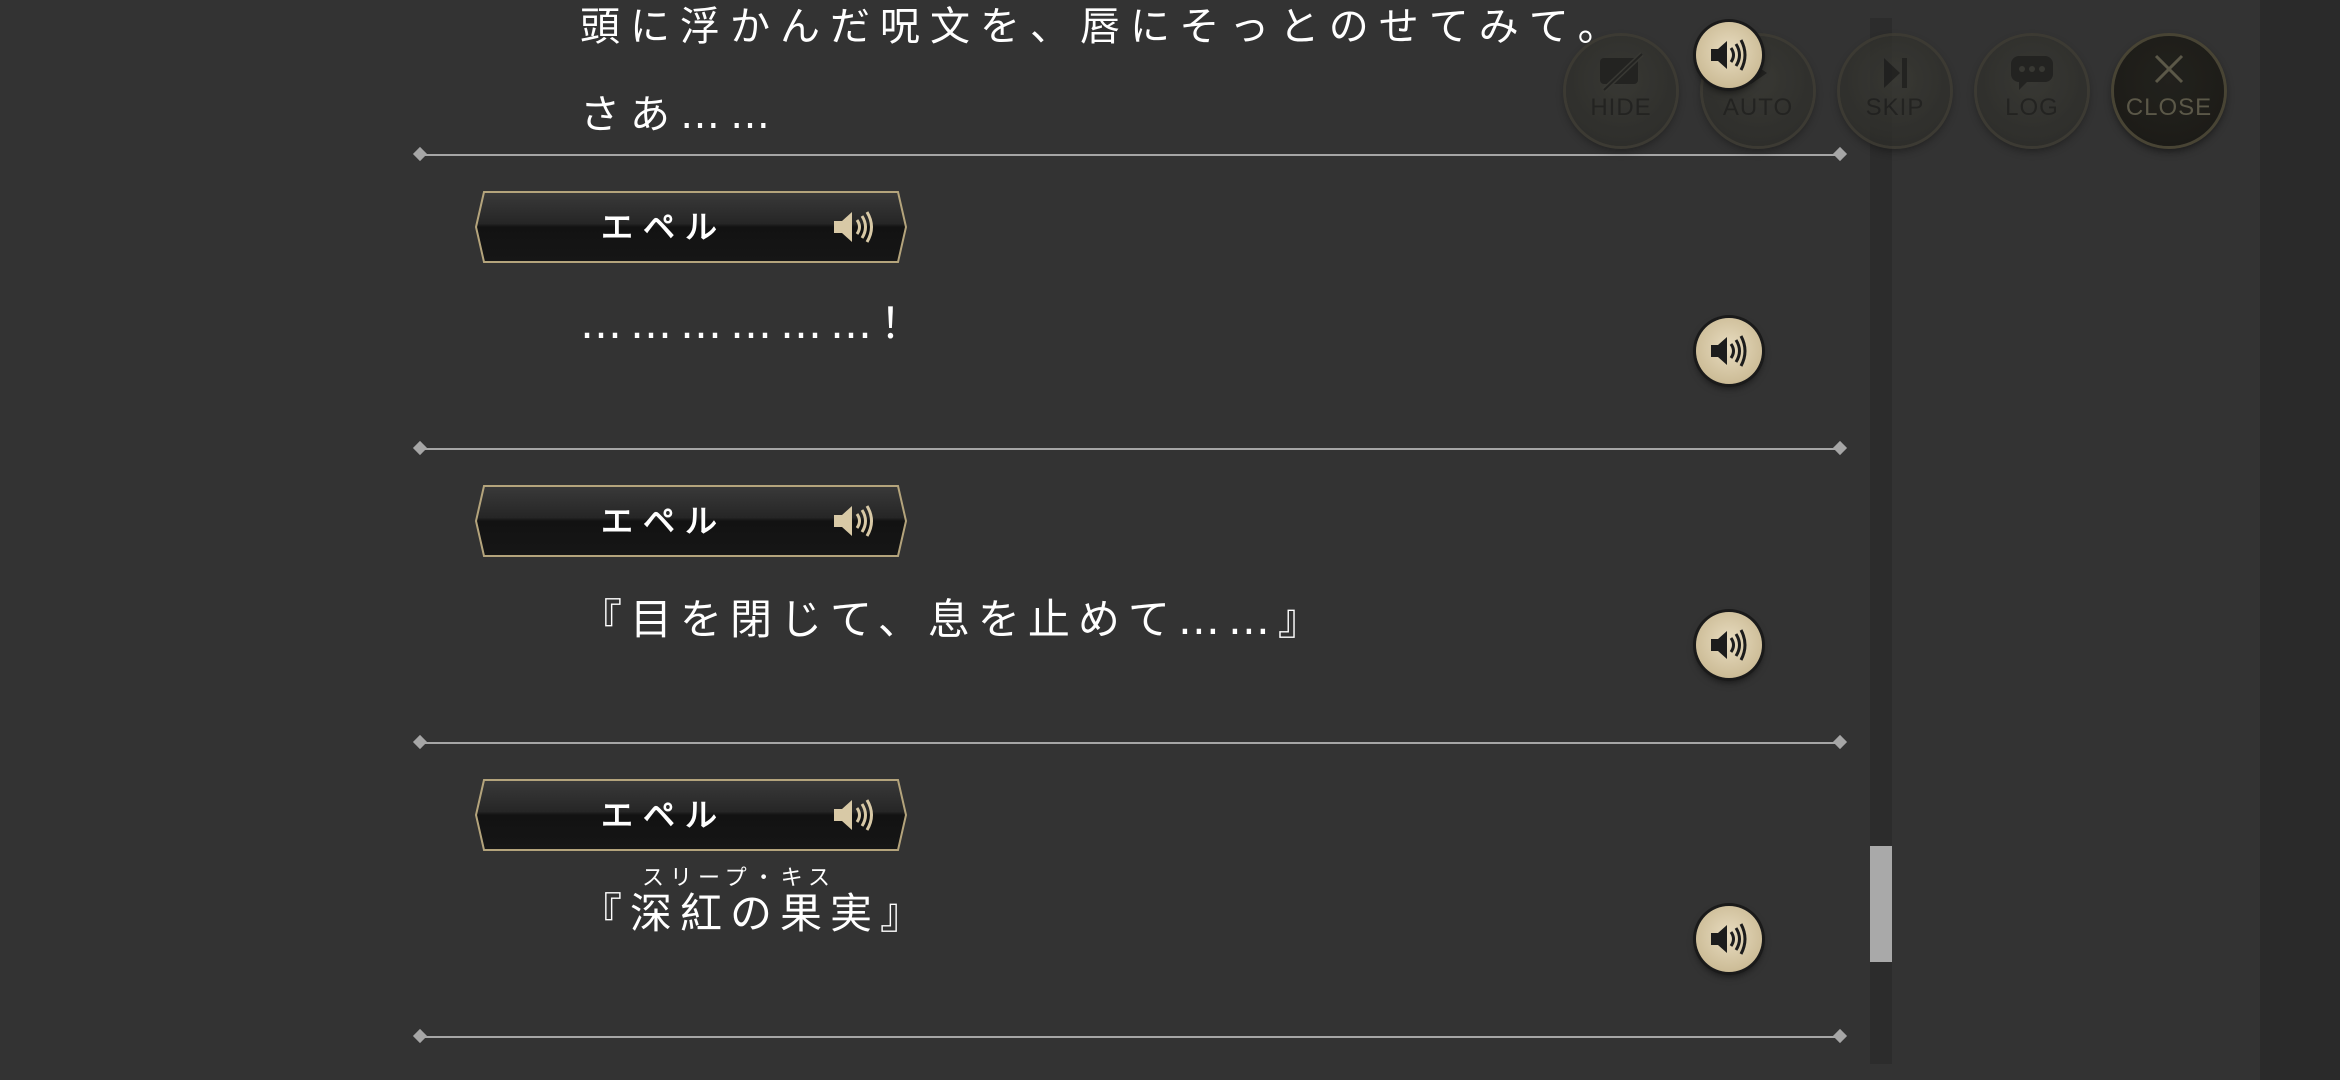  What do you see at coordinates (755, 323) in the screenshot?
I see `dialogue-text: ………………！` at bounding box center [755, 323].